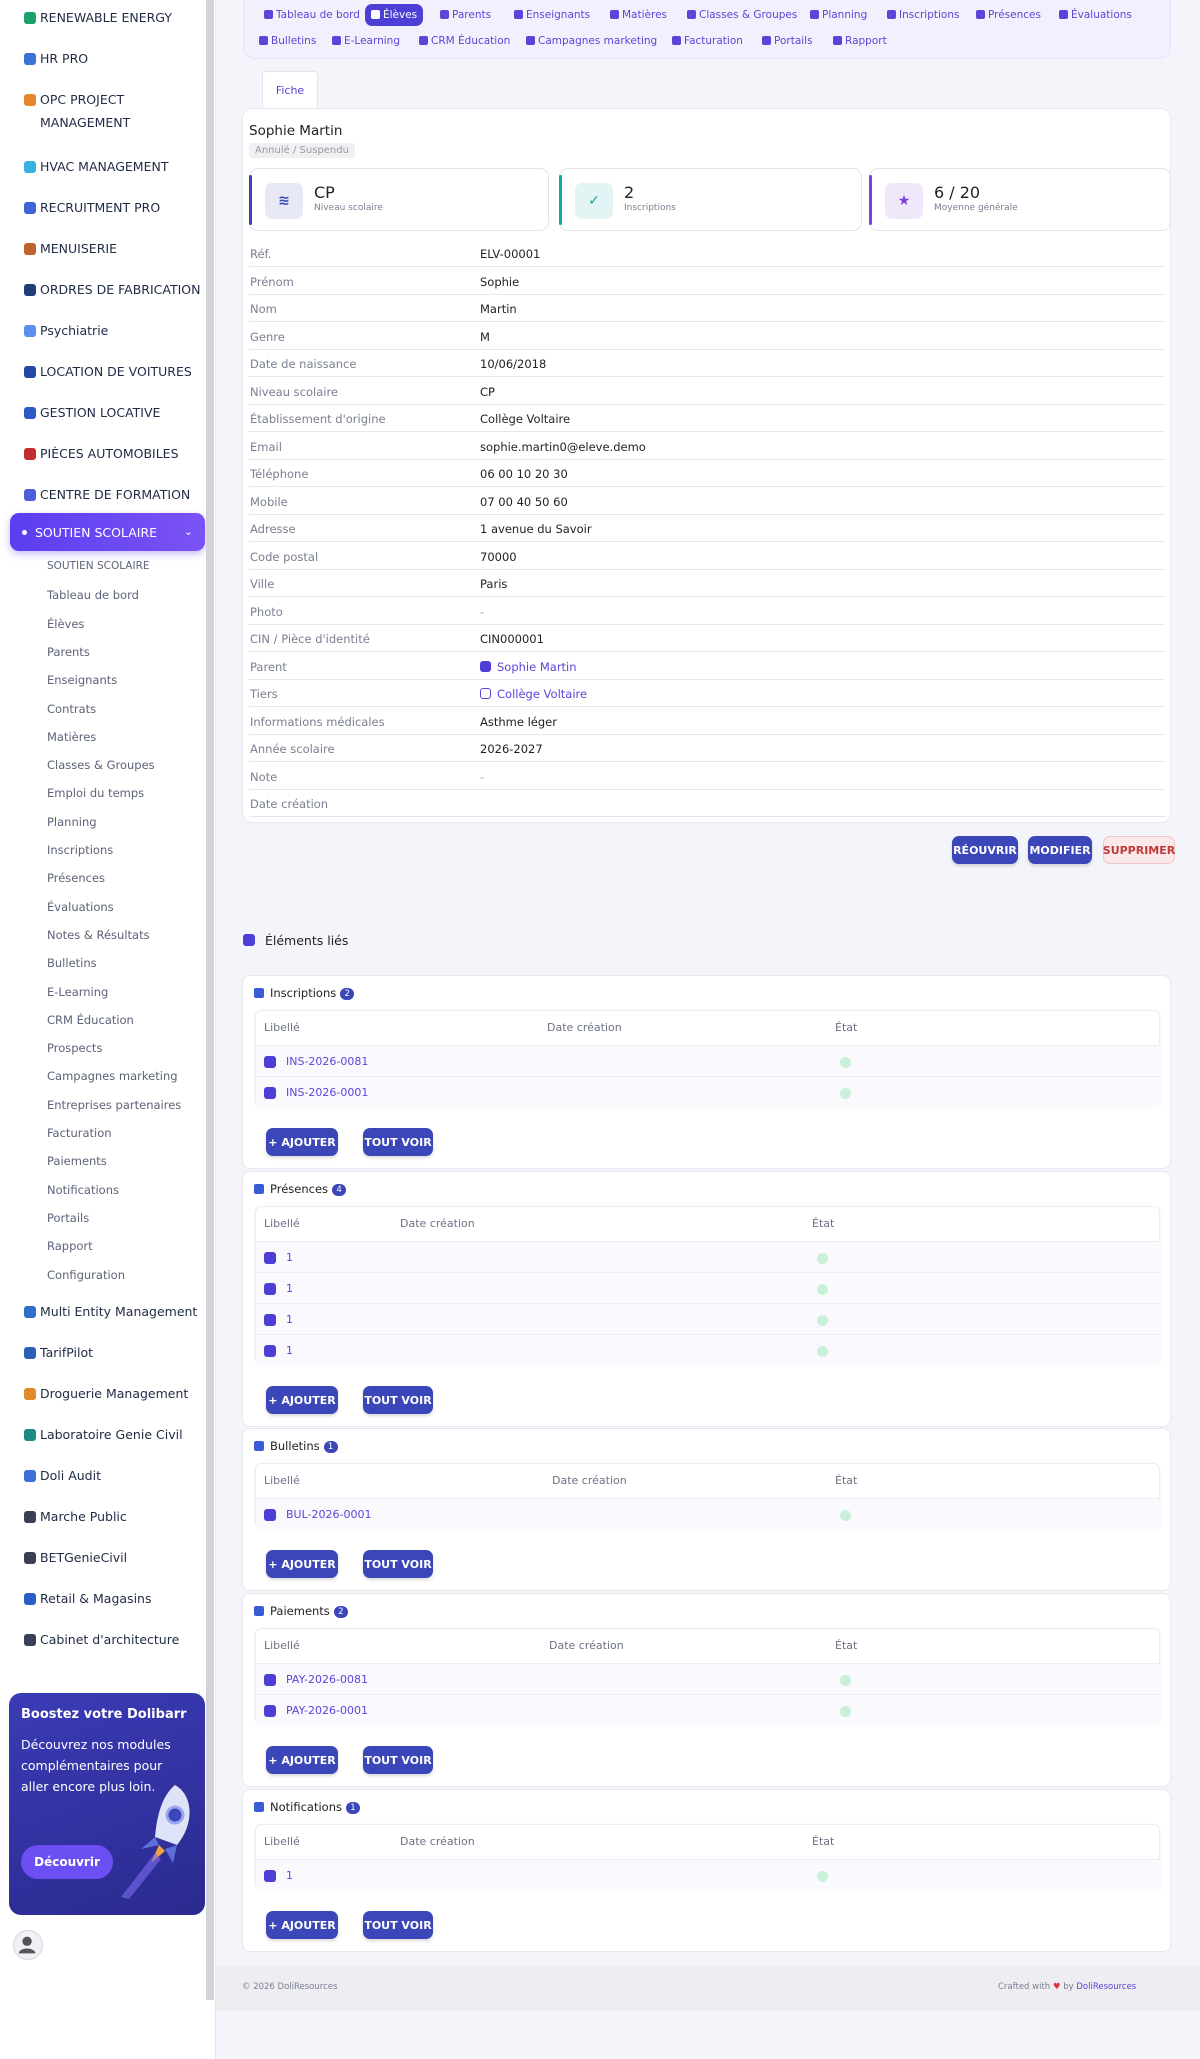 The height and width of the screenshot is (2059, 1200). What do you see at coordinates (838, 15) in the screenshot?
I see `tab-planning: Planning` at bounding box center [838, 15].